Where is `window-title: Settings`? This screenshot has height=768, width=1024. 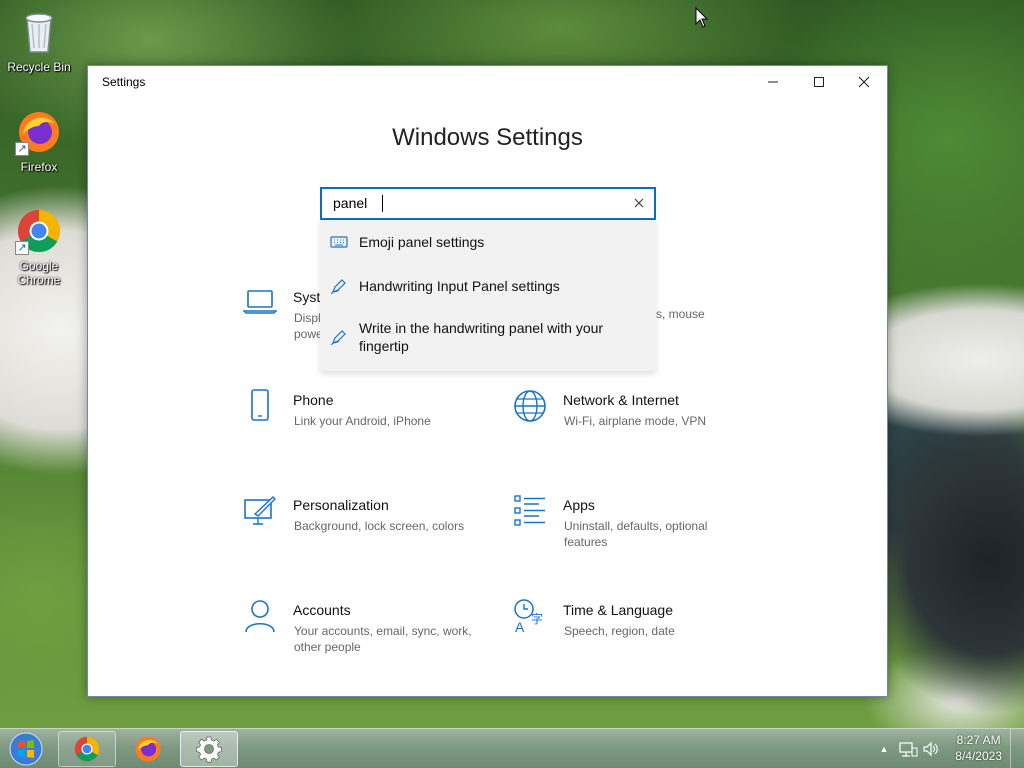
window-title: Settings is located at coordinates (124, 82).